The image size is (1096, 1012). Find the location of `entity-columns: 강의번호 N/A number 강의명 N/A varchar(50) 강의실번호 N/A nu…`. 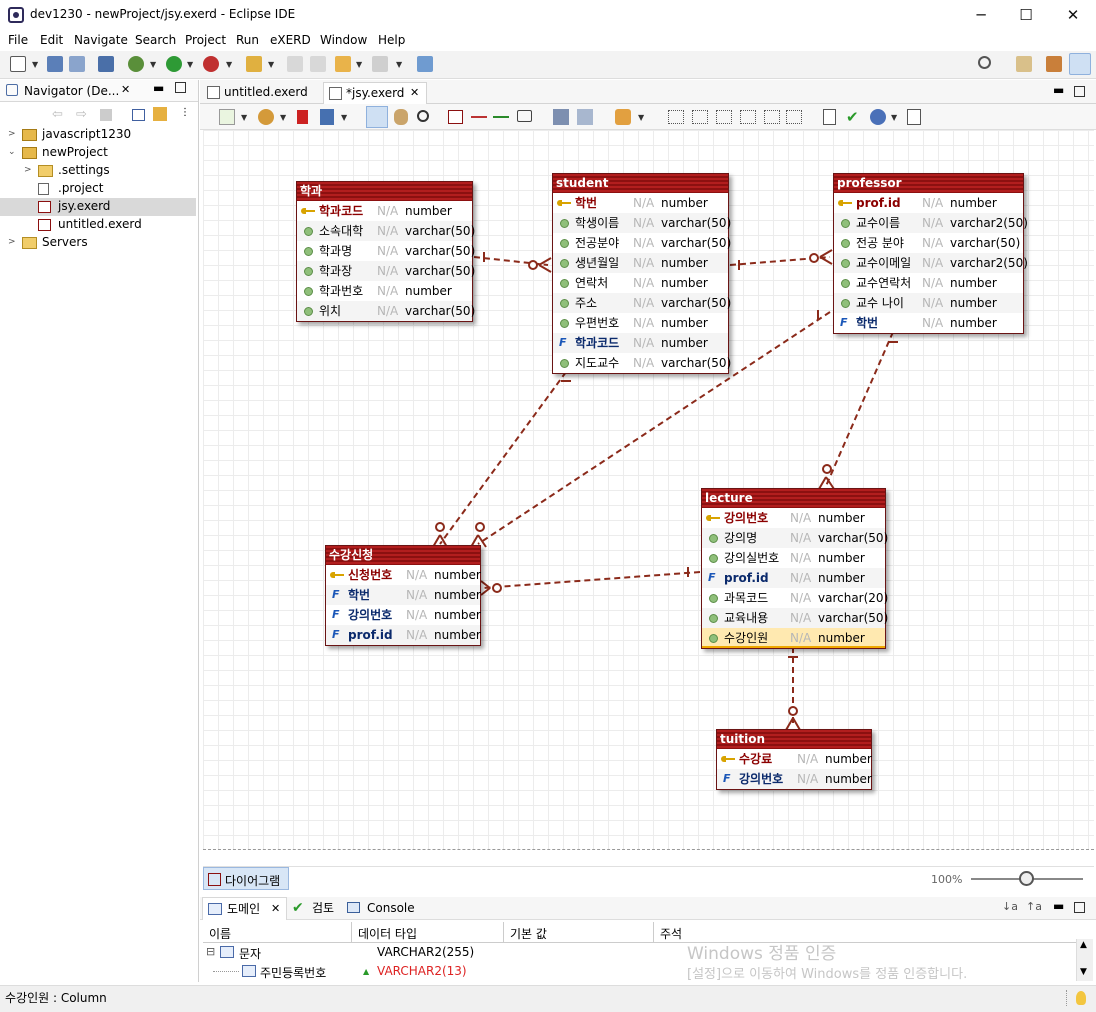

entity-columns: 강의번호 N/A number 강의명 N/A varchar(50) 강의실번호 N/A nu… is located at coordinates (795, 578).